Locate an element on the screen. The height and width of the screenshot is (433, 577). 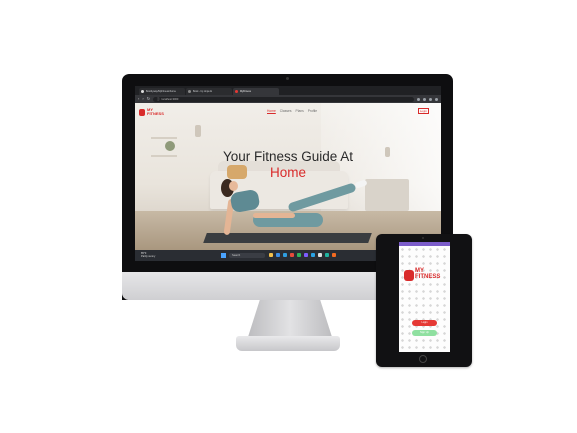
browser-tab-book: Book - by ninja do is located at coordinates (209, 91).